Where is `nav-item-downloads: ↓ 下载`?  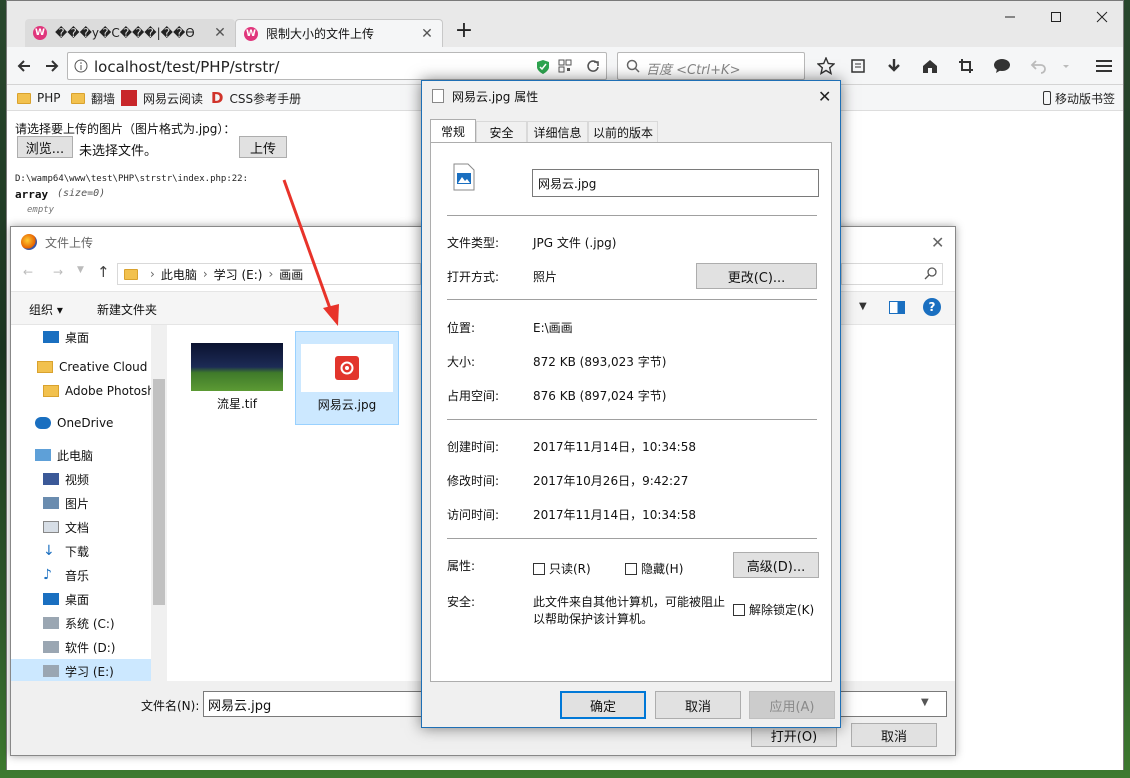 nav-item-downloads: ↓ 下载 is located at coordinates (86, 551).